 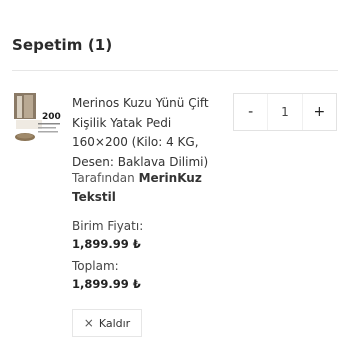 I want to click on quantity-value: 1, so click(x=285, y=112).